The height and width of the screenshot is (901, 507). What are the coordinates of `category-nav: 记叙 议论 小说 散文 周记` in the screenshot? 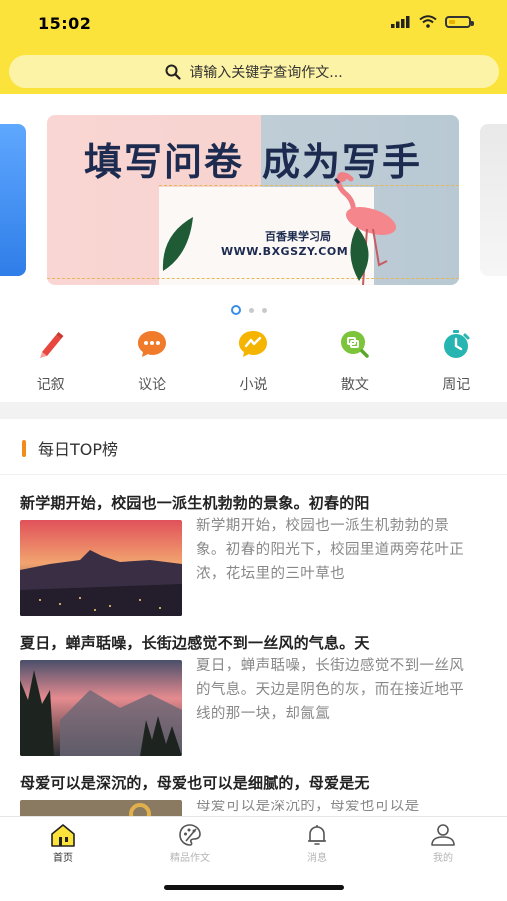 It's located at (253, 363).